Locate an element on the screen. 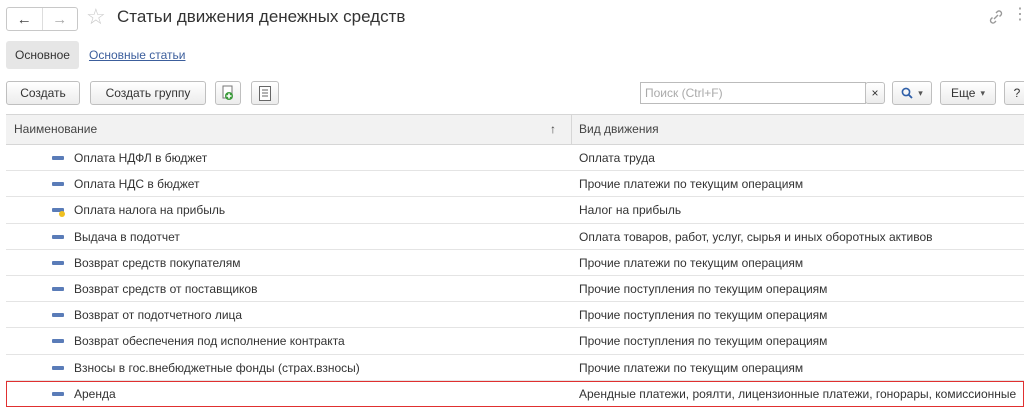  form-tabs: Основное Основные статьи is located at coordinates (95, 55).